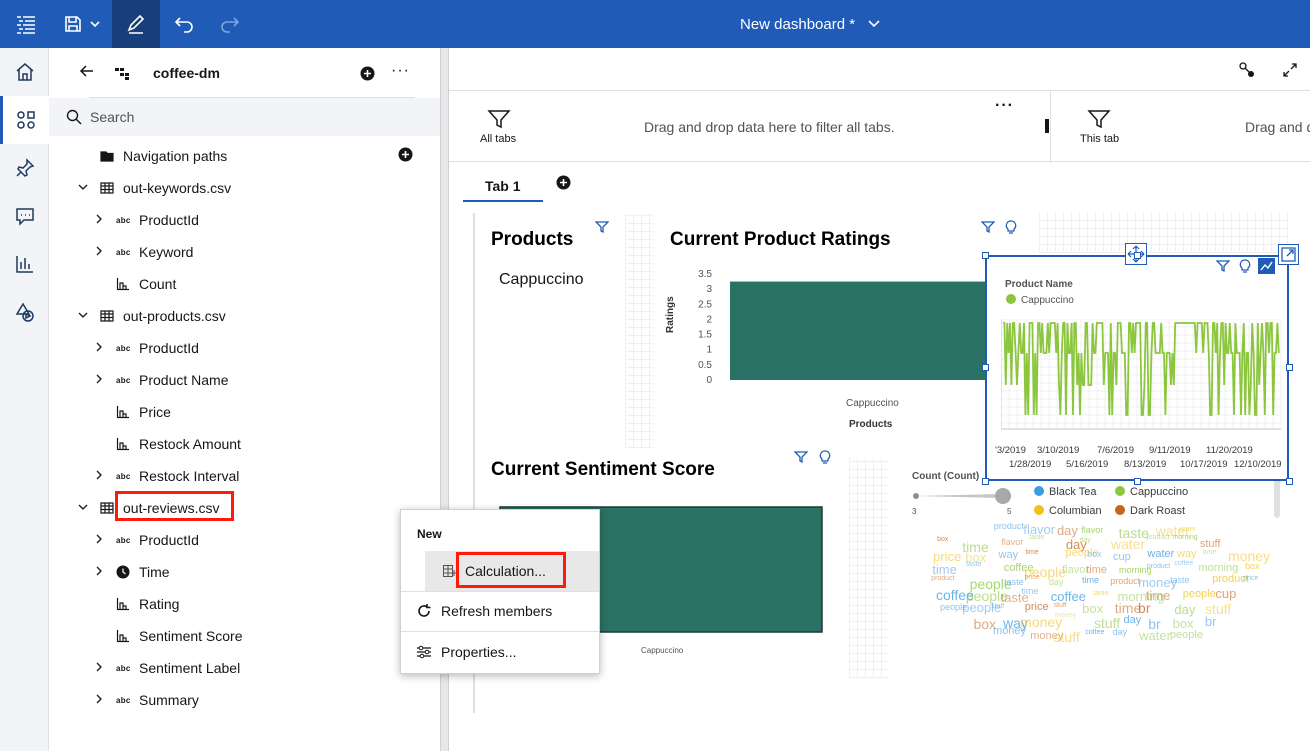 The height and width of the screenshot is (751, 1310). I want to click on tree-item: abc Restock Interval, so click(244, 476).